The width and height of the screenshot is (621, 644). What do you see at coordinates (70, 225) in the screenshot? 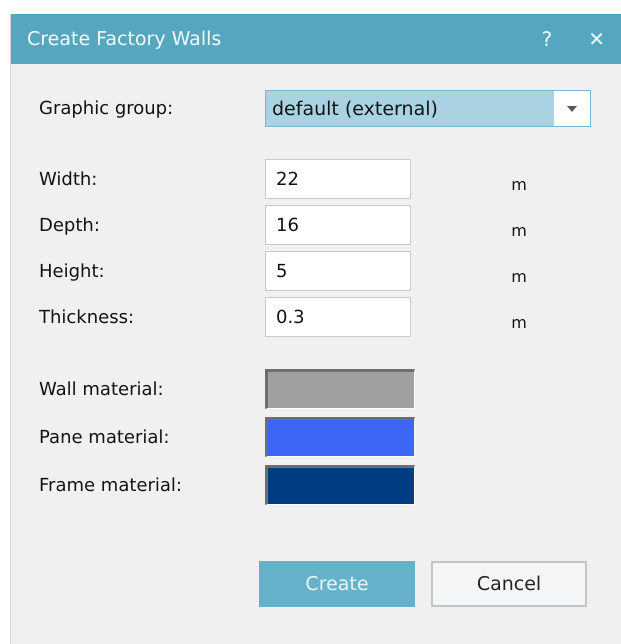
I see `field-label: Depth:` at bounding box center [70, 225].